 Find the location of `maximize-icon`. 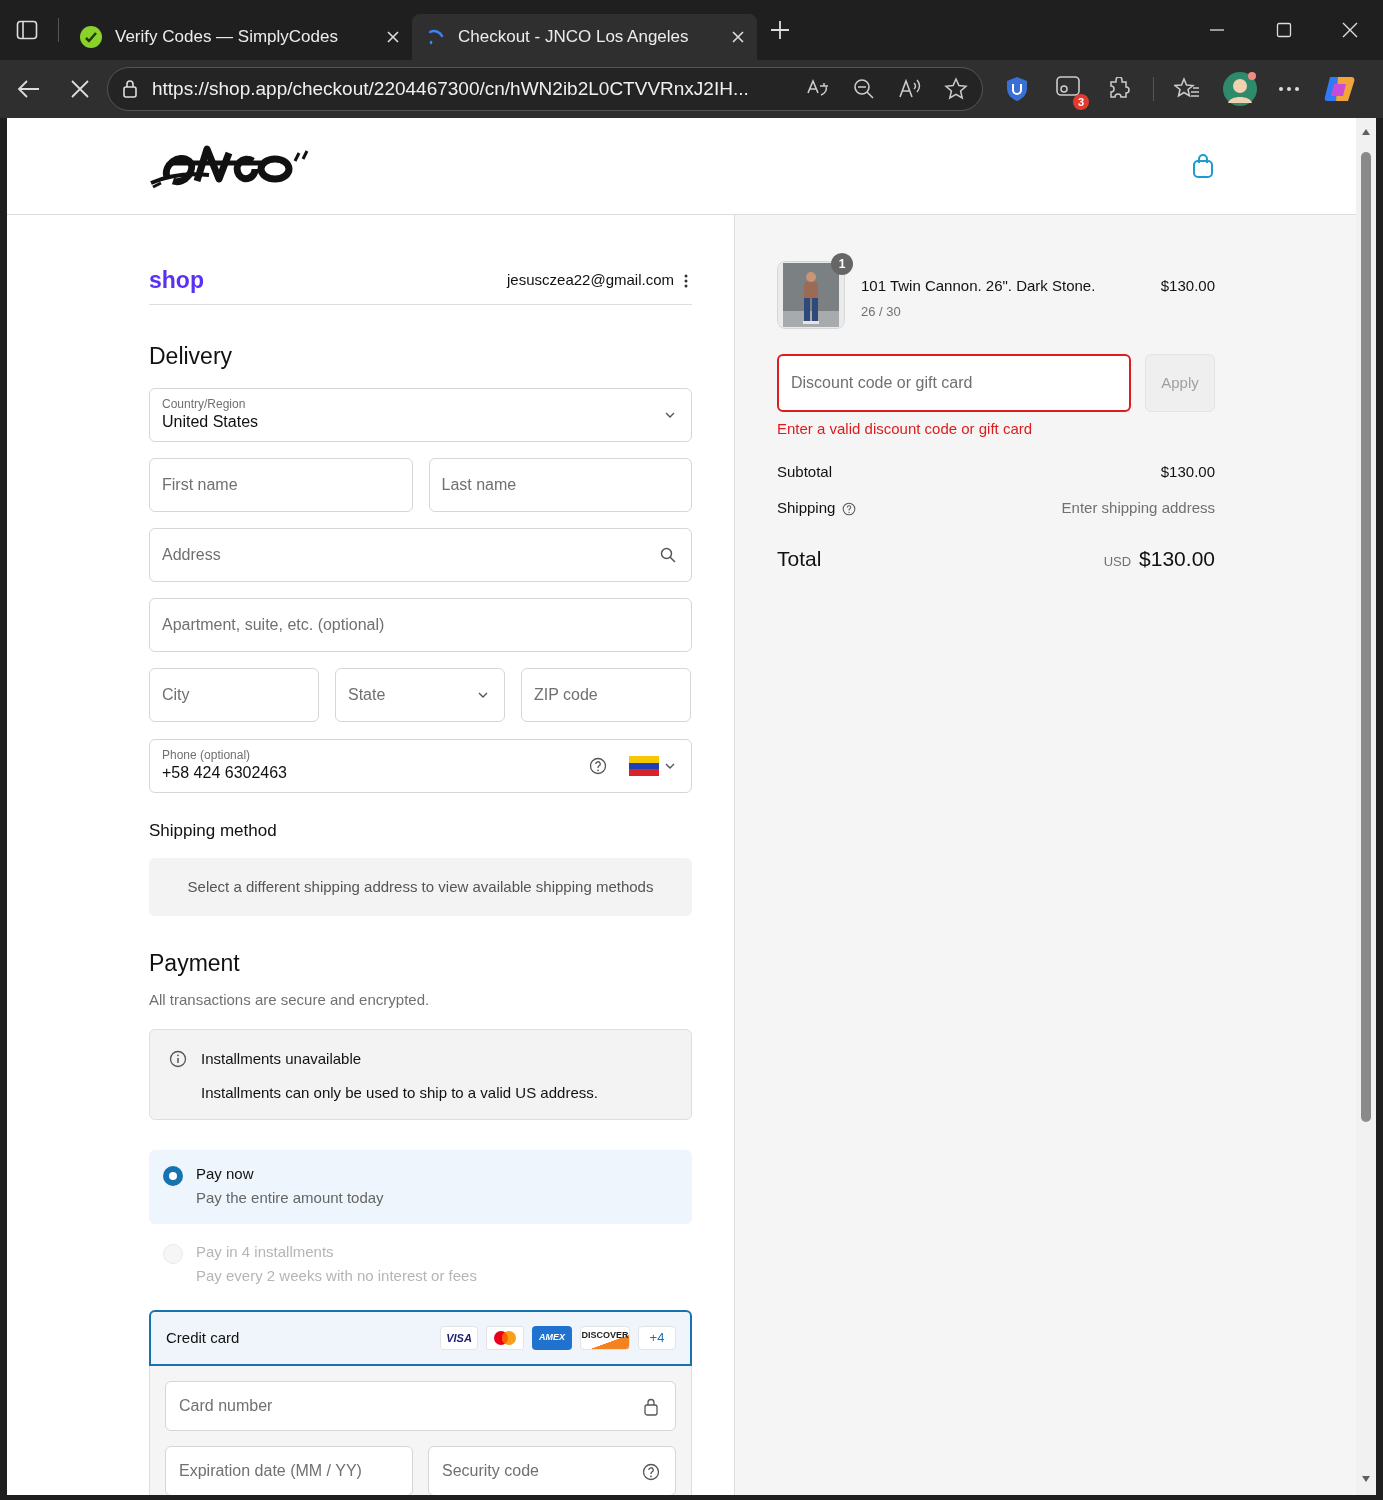

maximize-icon is located at coordinates (1284, 30).